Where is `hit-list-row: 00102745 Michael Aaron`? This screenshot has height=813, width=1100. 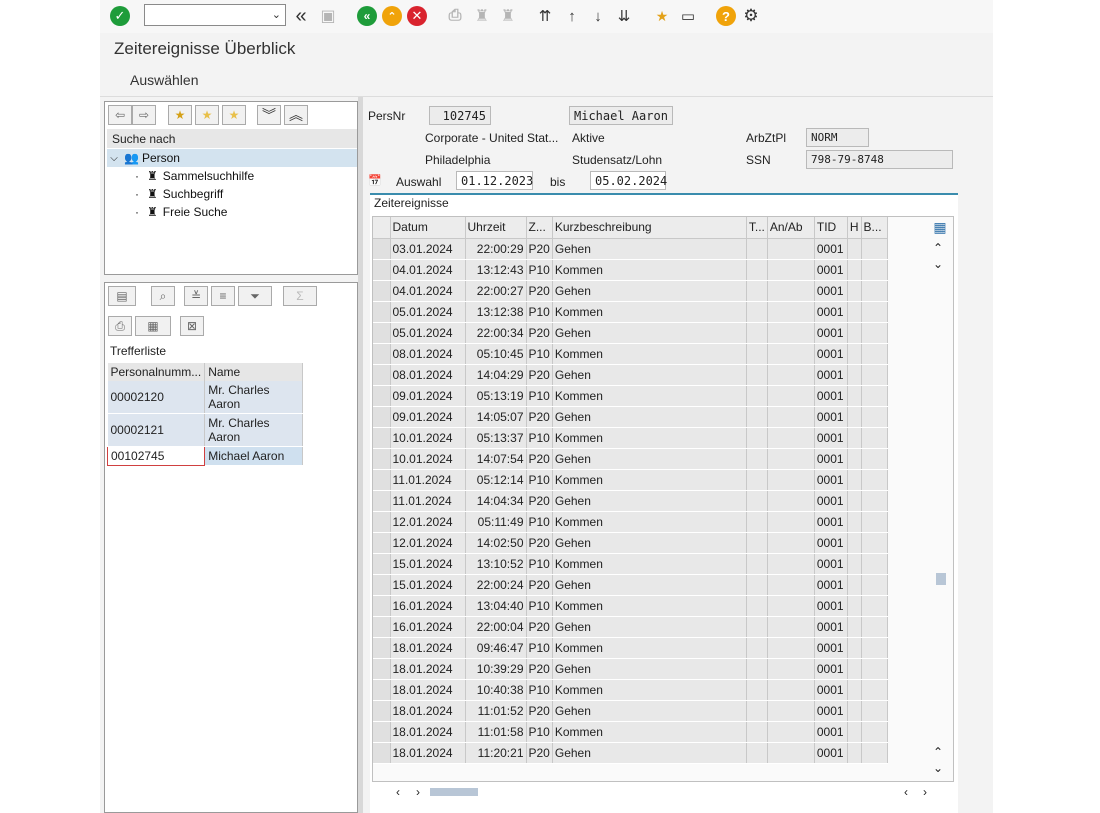
hit-list-row: 00102745 Michael Aaron is located at coordinates (204, 456).